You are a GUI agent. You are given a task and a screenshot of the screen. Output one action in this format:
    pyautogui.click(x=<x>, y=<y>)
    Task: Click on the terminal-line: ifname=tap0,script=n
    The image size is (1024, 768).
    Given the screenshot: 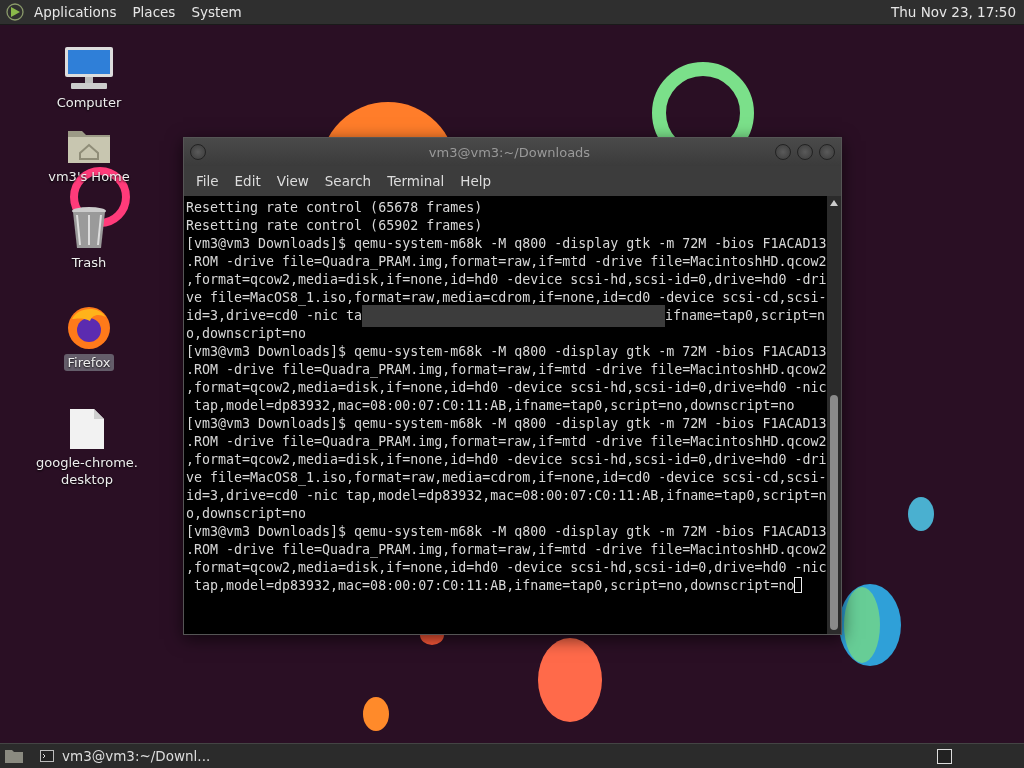 What is the action you would take?
    pyautogui.click(x=744, y=316)
    